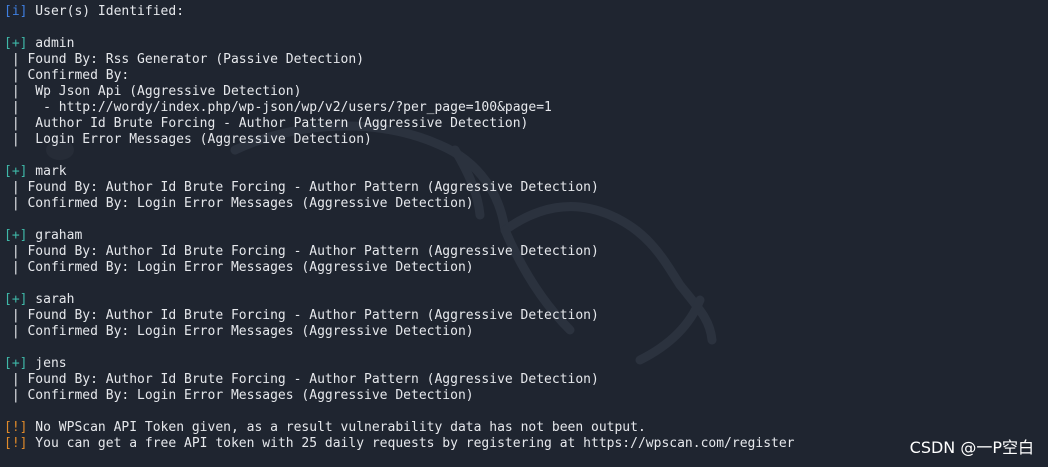 The image size is (1048, 467). Describe the element at coordinates (51, 299) in the screenshot. I see `user-name: sarah` at that location.